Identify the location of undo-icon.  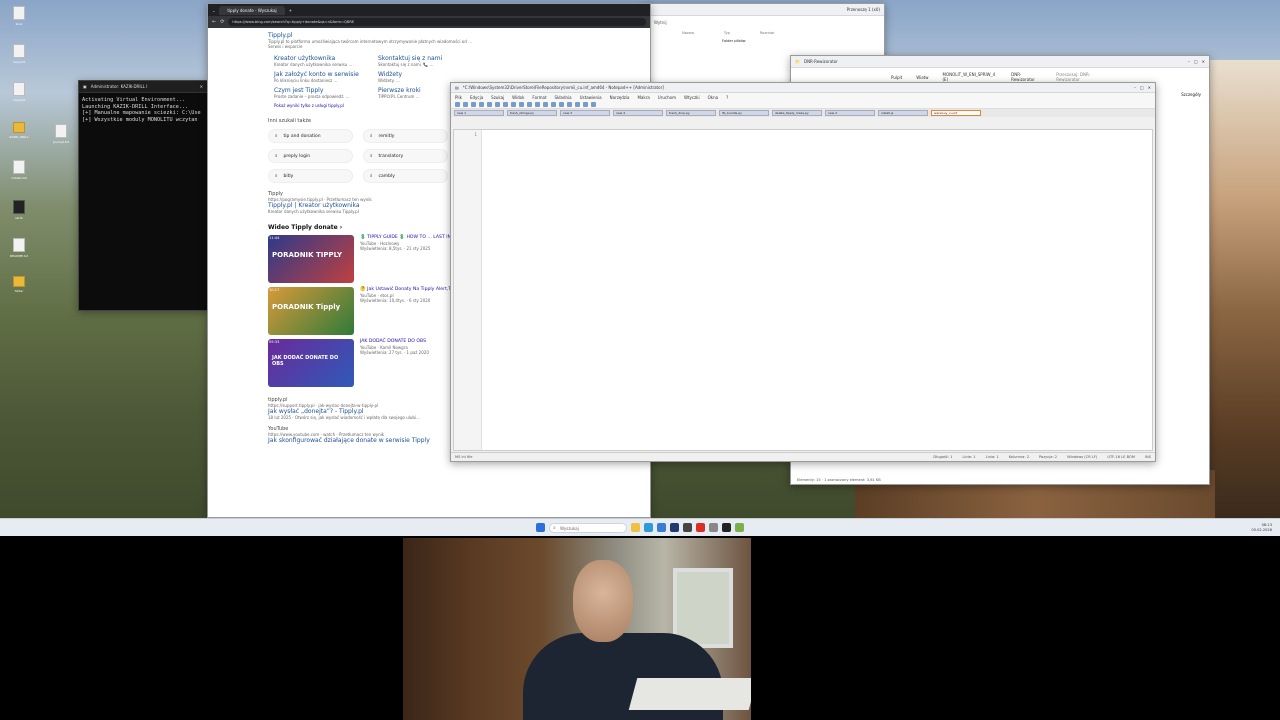
(529, 104).